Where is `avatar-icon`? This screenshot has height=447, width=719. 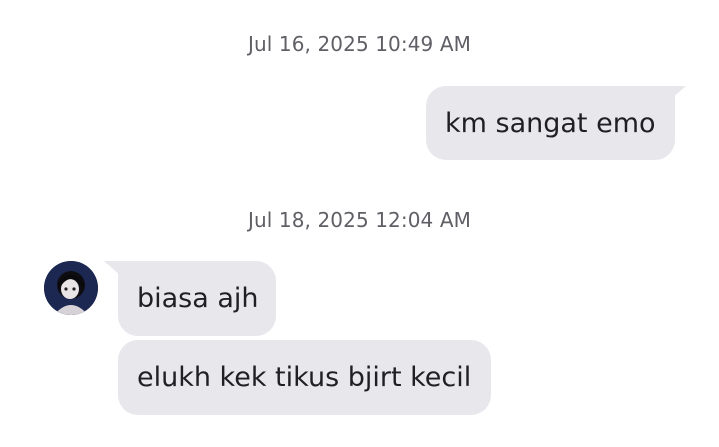
avatar-icon is located at coordinates (71, 288).